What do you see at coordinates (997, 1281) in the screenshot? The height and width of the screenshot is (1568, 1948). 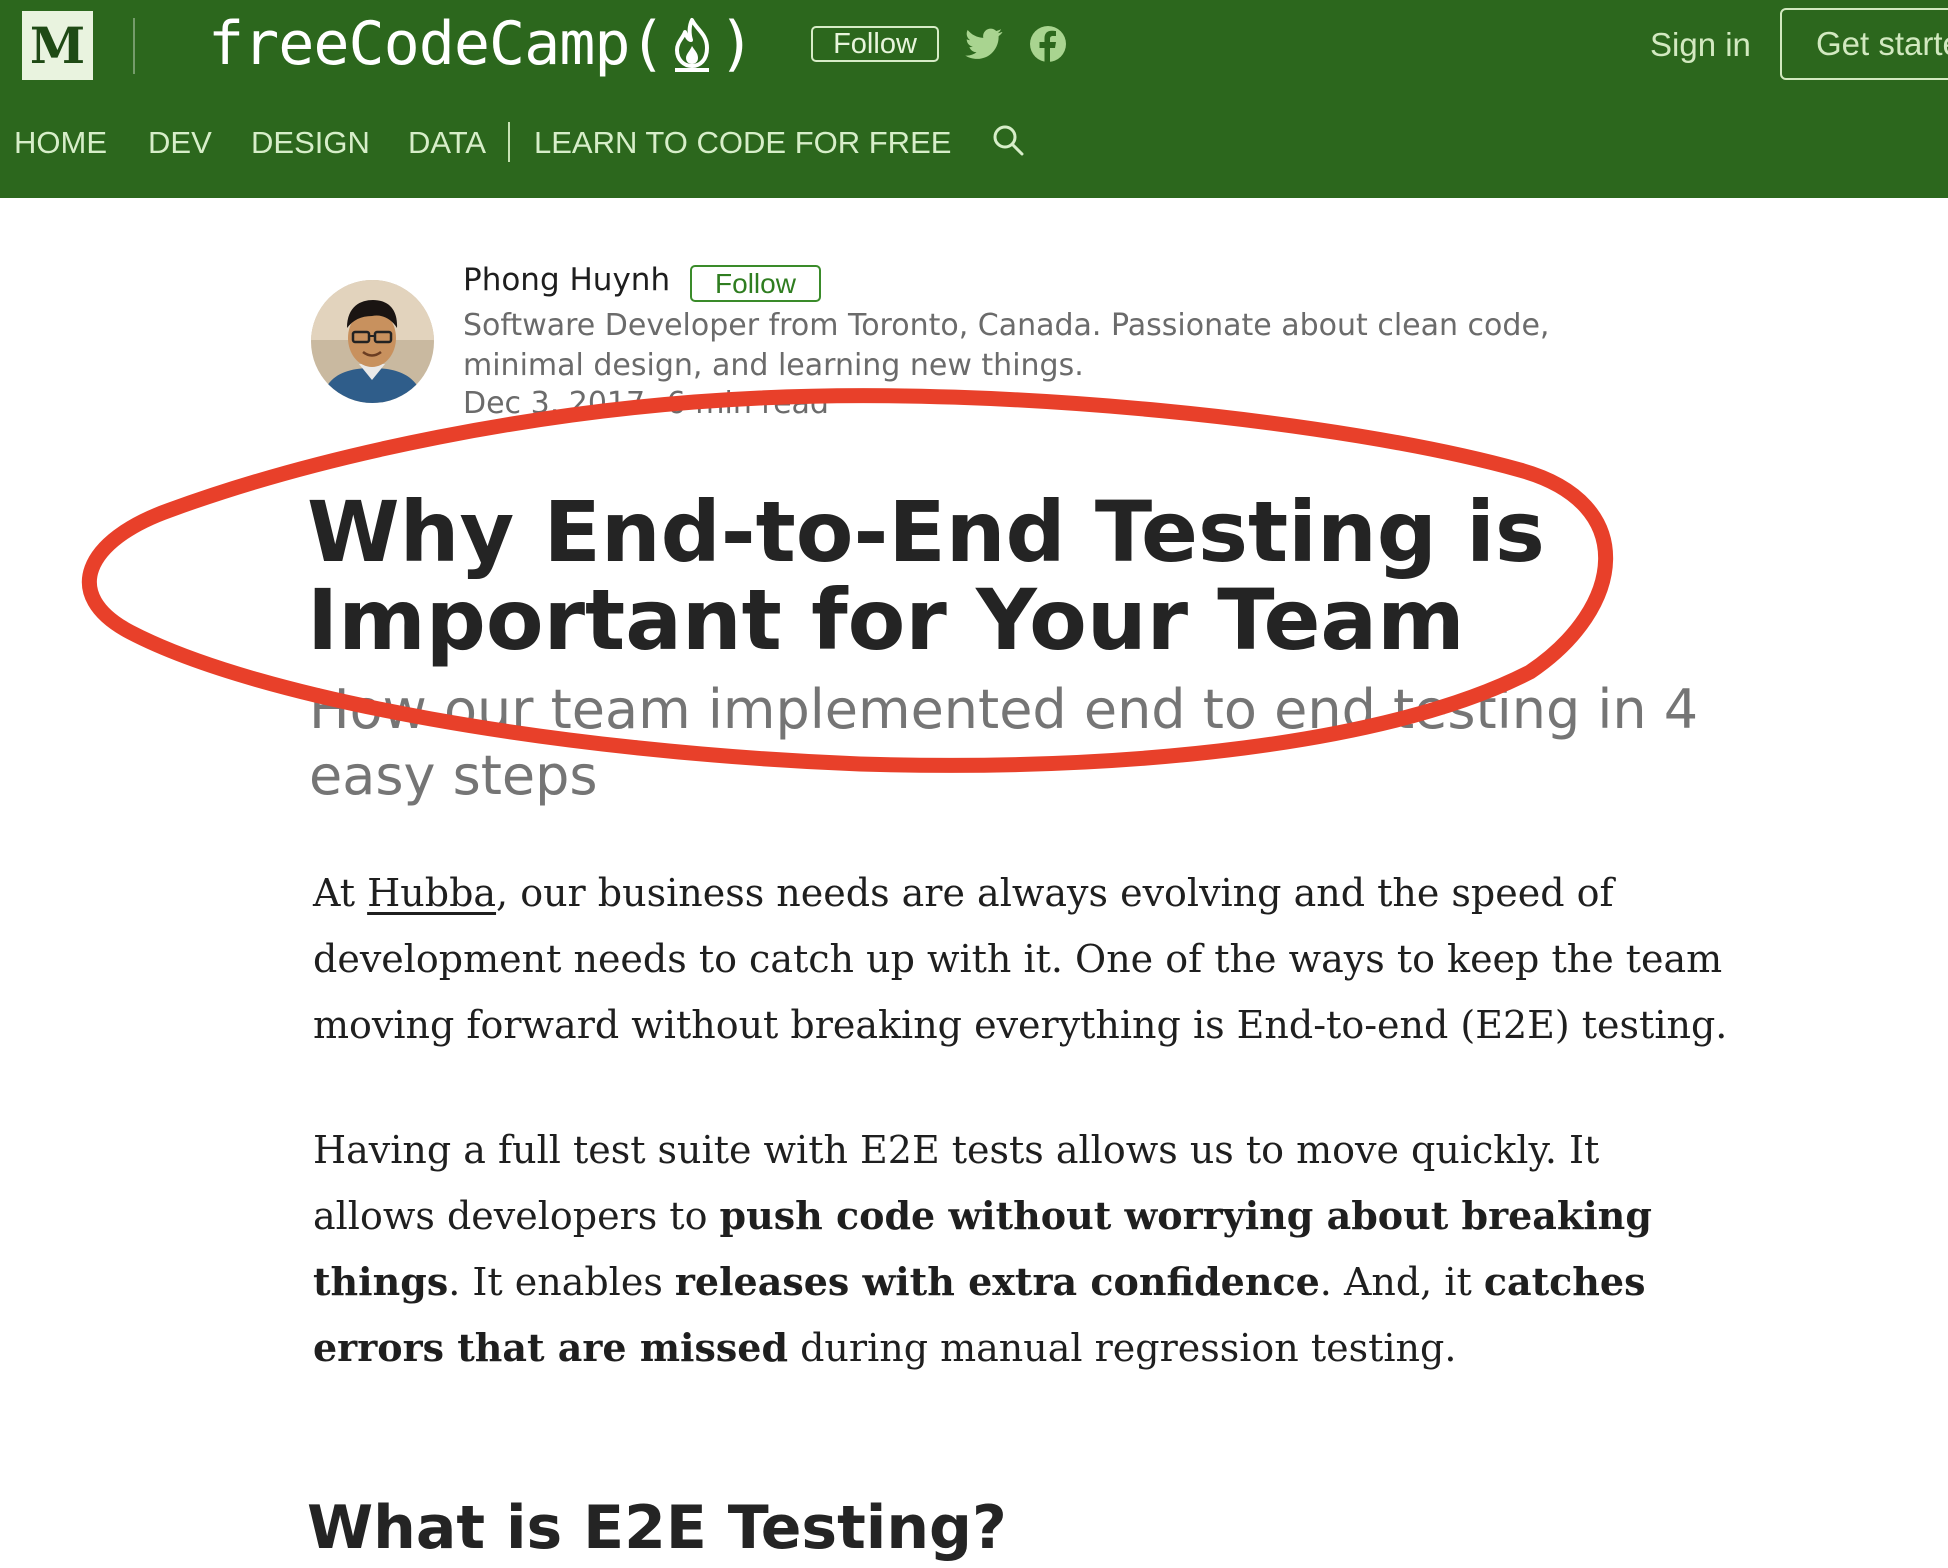 I see `p2-emphasis-2: releases with extra confidence` at bounding box center [997, 1281].